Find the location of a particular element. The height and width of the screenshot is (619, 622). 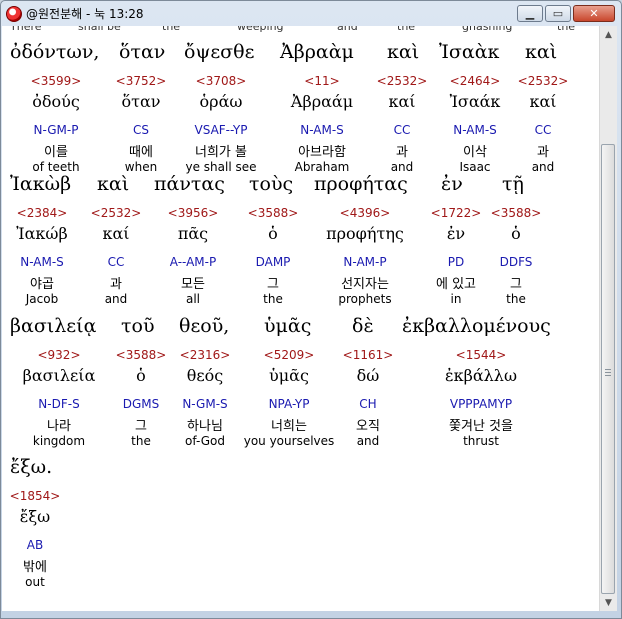

scroll-up-arrow-icon: ▲ is located at coordinates (608, 34).